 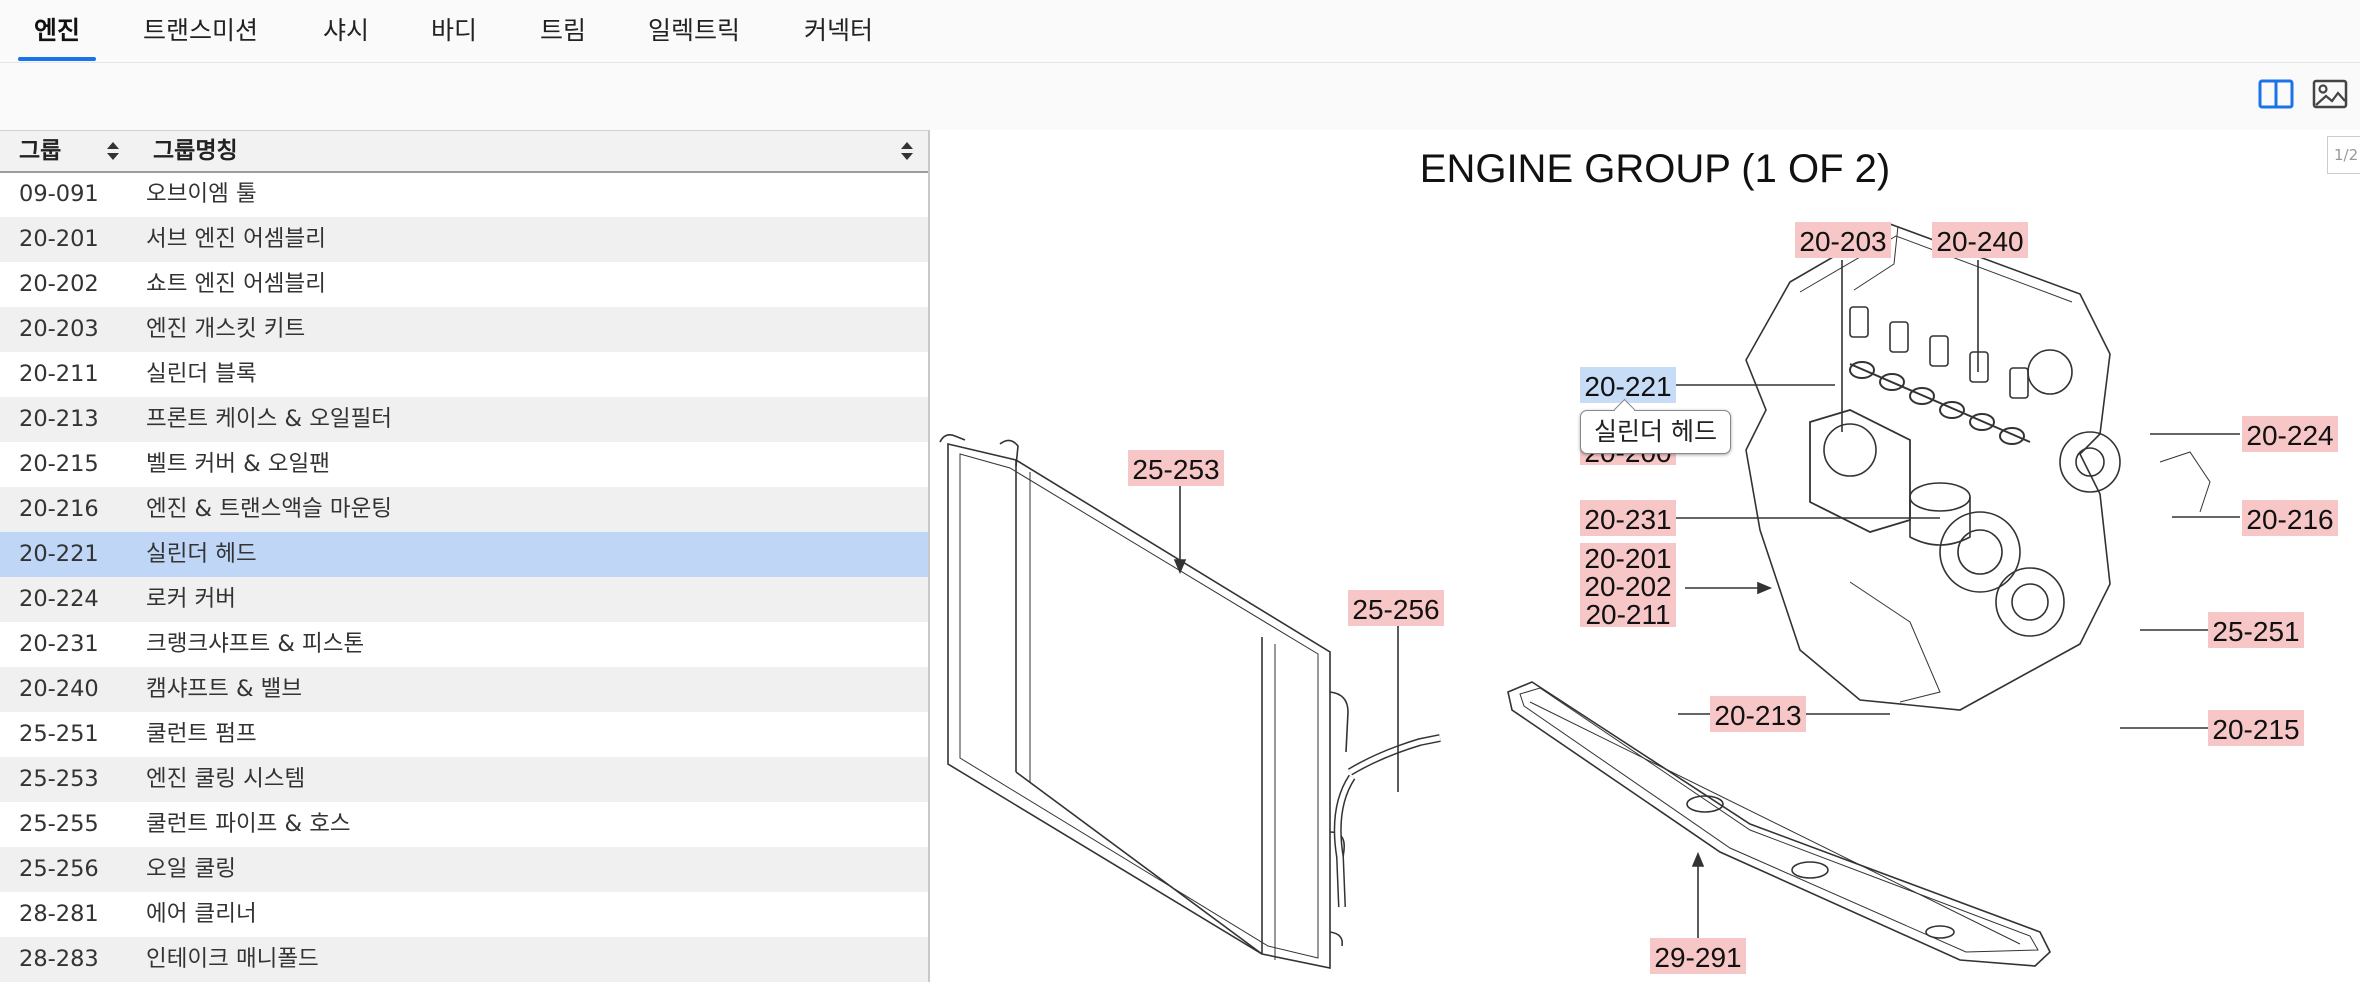 What do you see at coordinates (464, 779) in the screenshot?
I see `table-row: 25-253 엔진 쿨링 시스템` at bounding box center [464, 779].